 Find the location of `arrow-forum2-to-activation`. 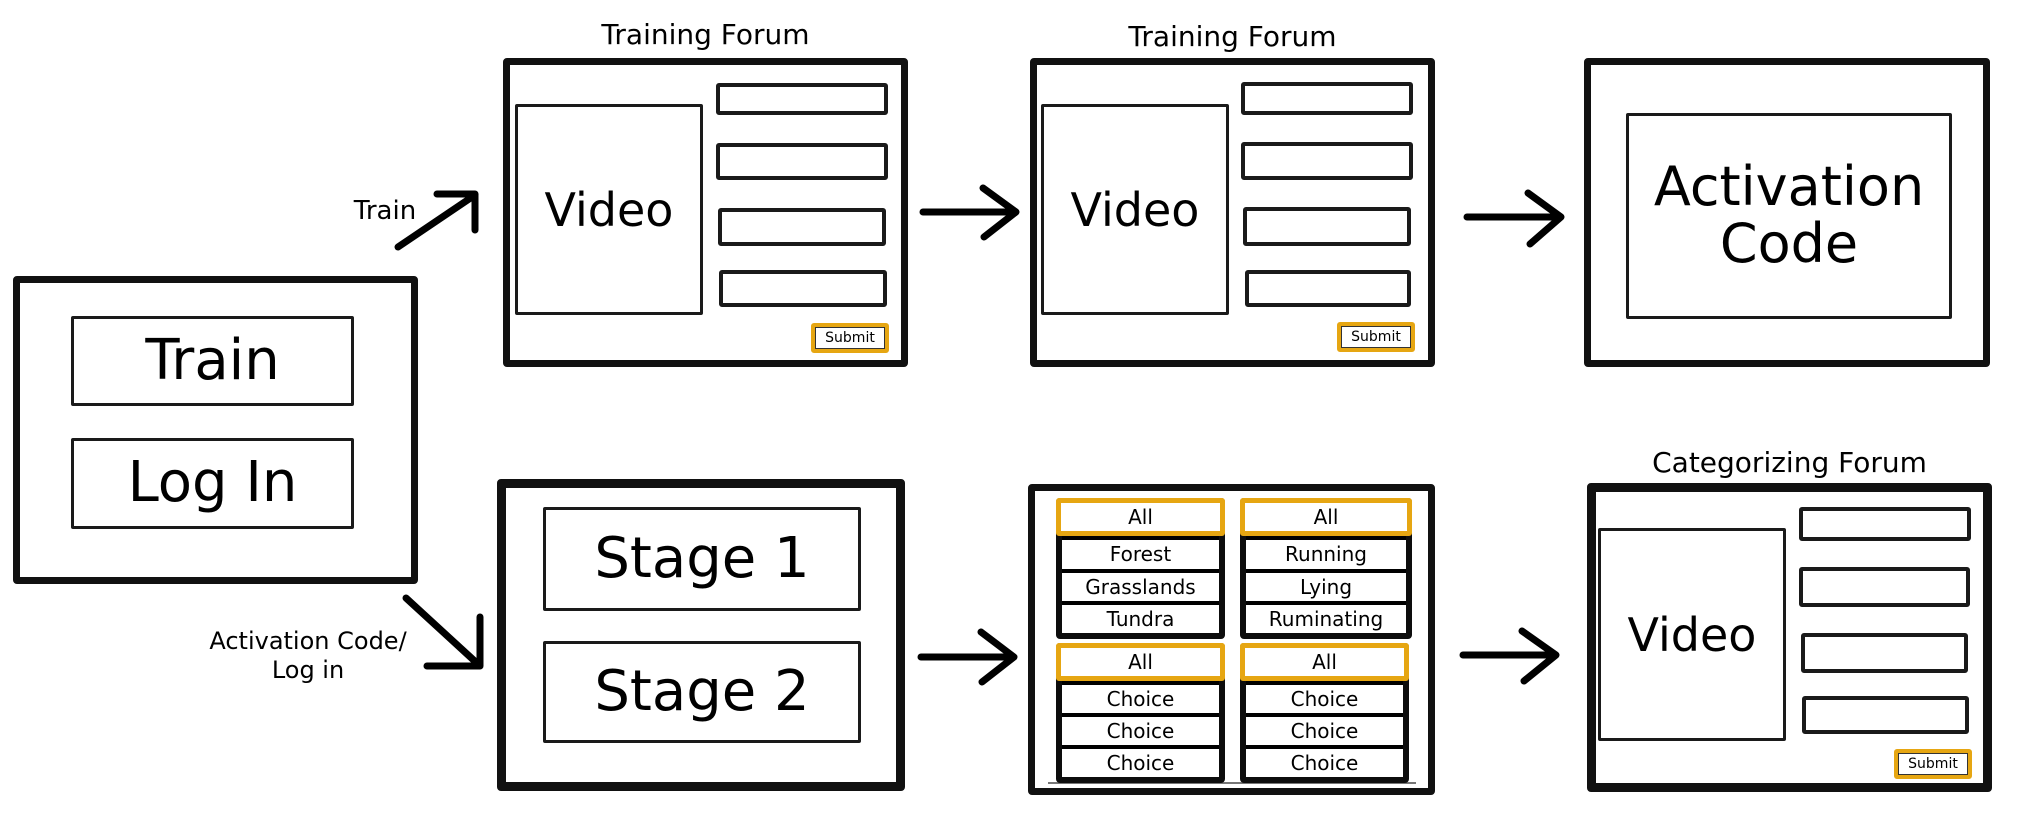

arrow-forum2-to-activation is located at coordinates (1514, 218).